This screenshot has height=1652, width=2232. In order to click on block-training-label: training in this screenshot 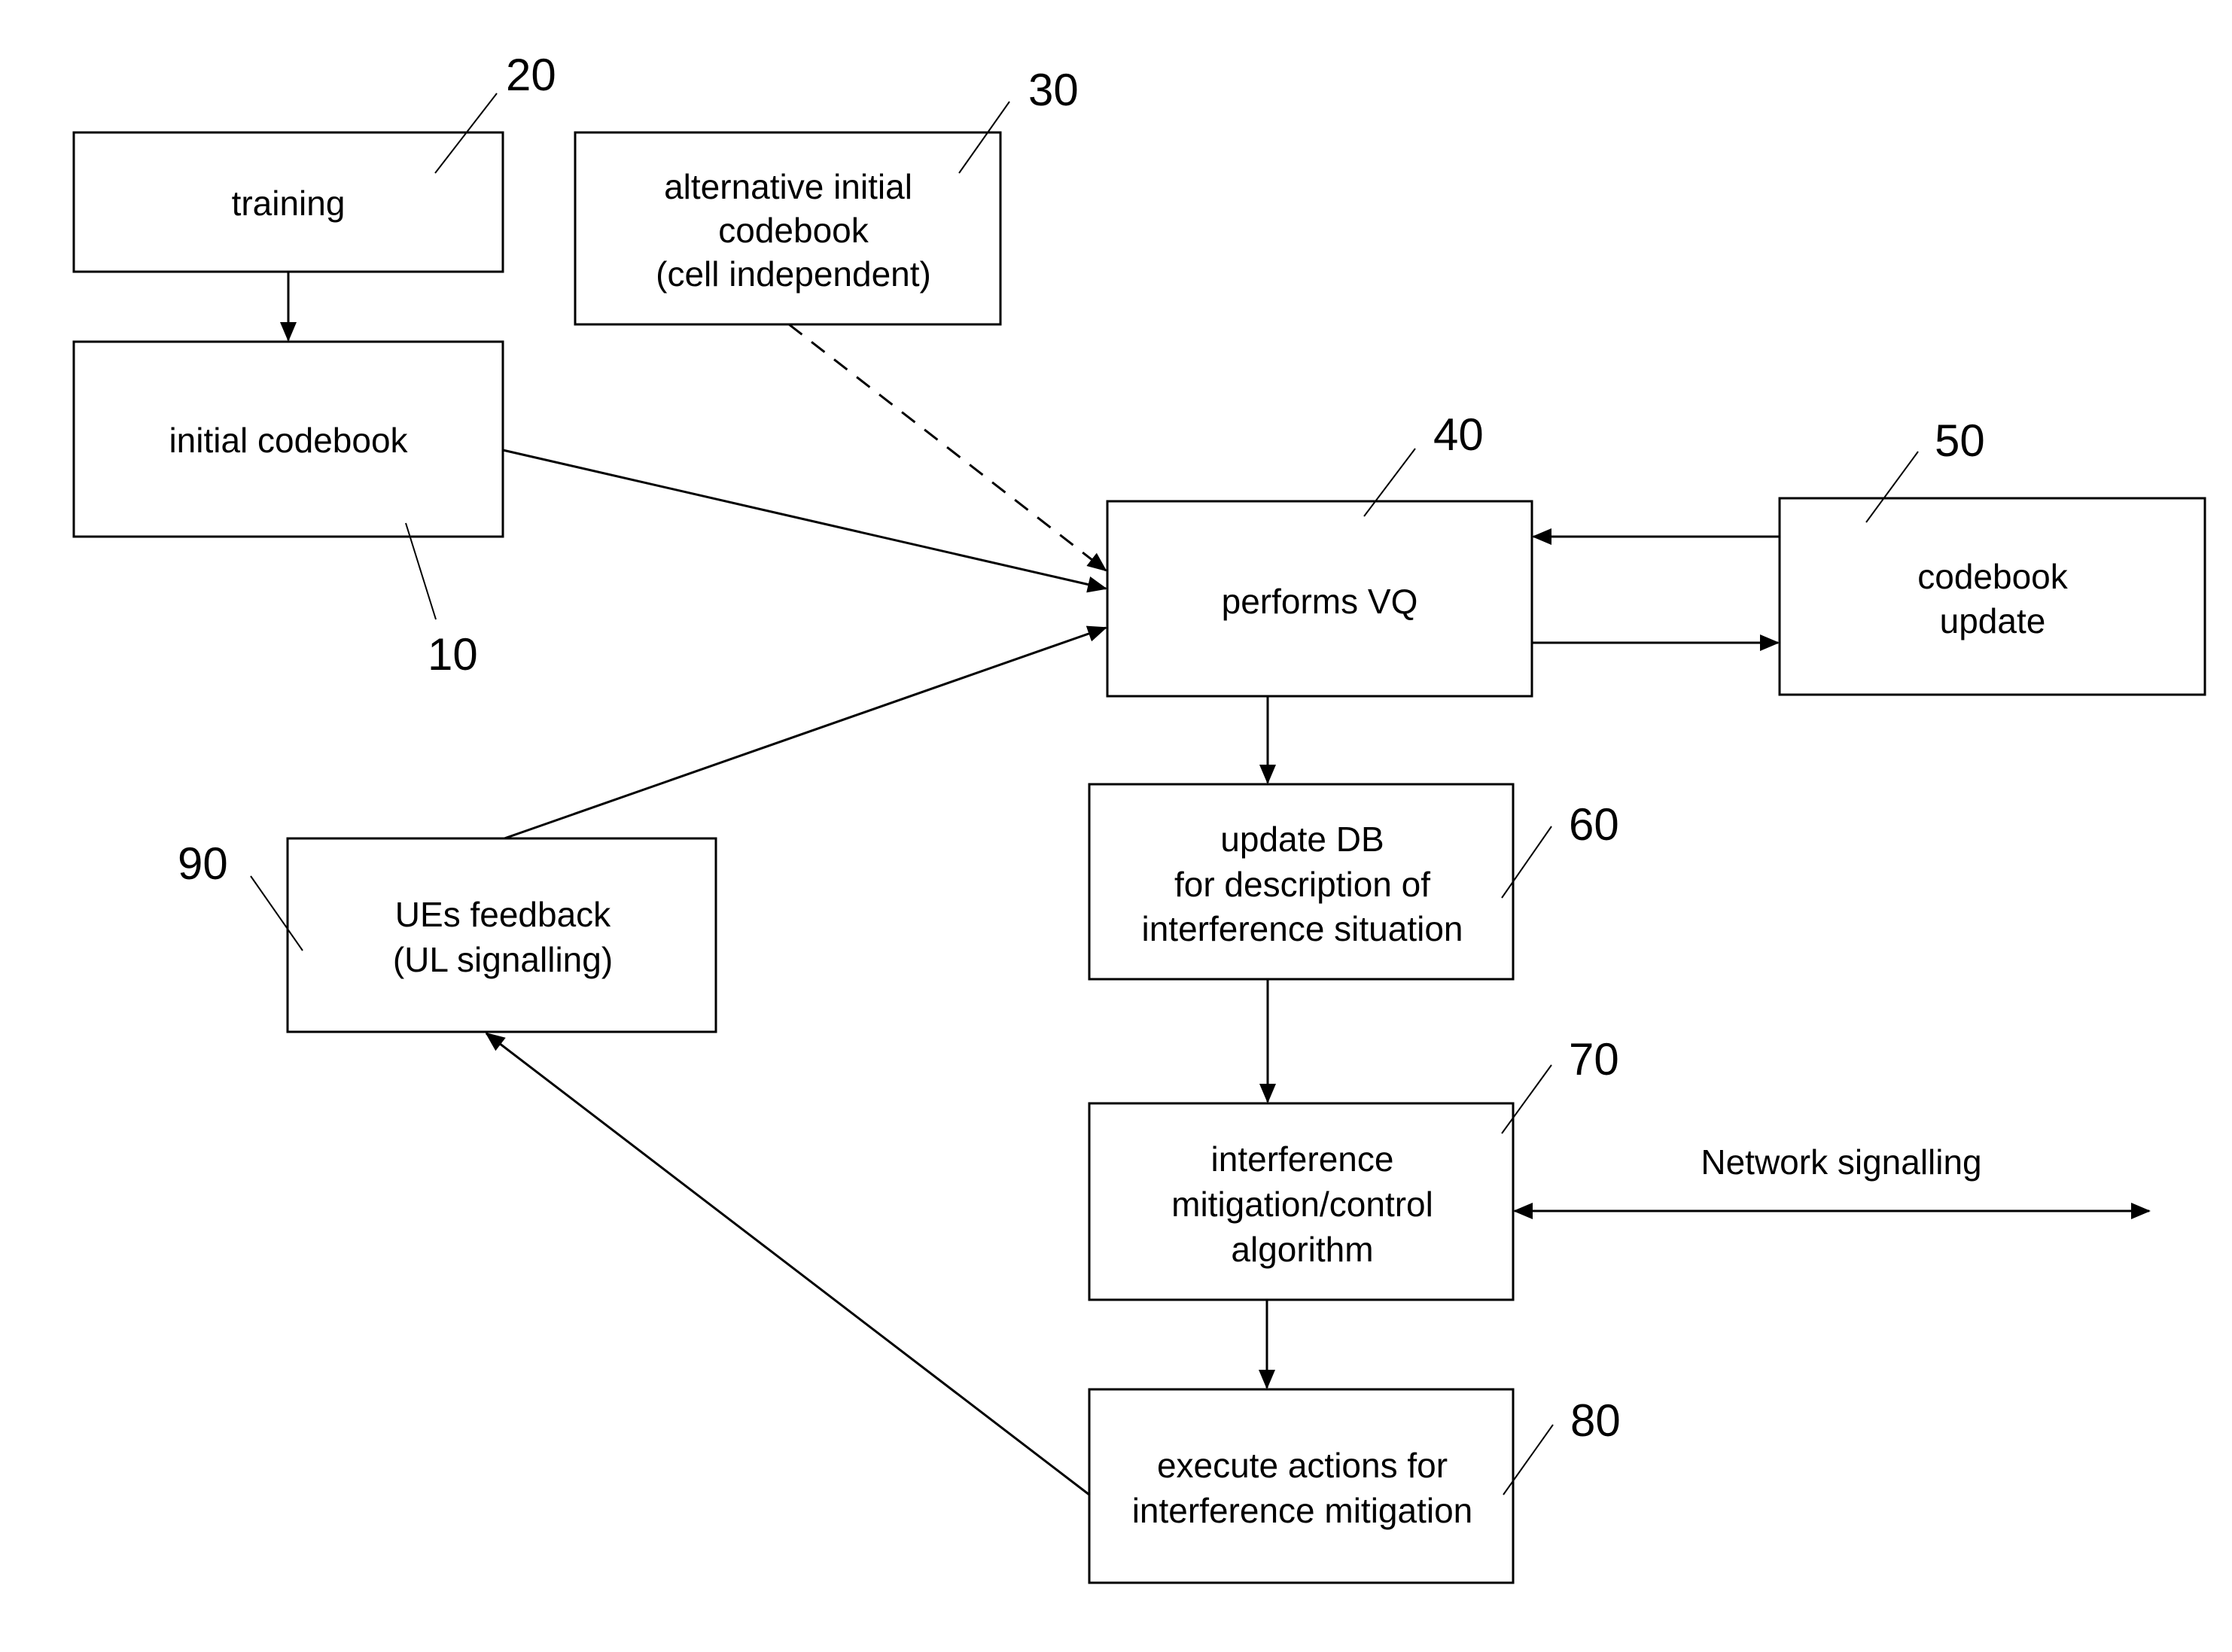, I will do `click(289, 203)`.